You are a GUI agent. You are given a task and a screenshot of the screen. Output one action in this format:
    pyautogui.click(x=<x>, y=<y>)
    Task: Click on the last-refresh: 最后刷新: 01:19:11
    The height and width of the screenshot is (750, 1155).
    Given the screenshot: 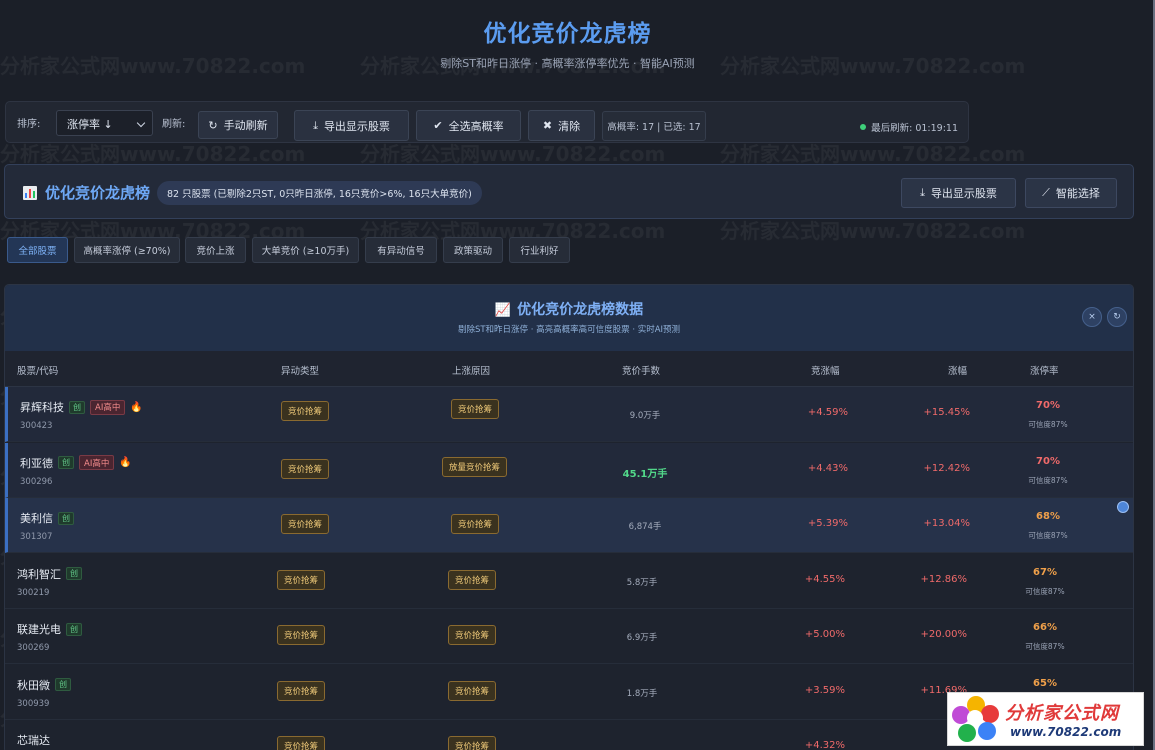 What is the action you would take?
    pyautogui.click(x=909, y=127)
    